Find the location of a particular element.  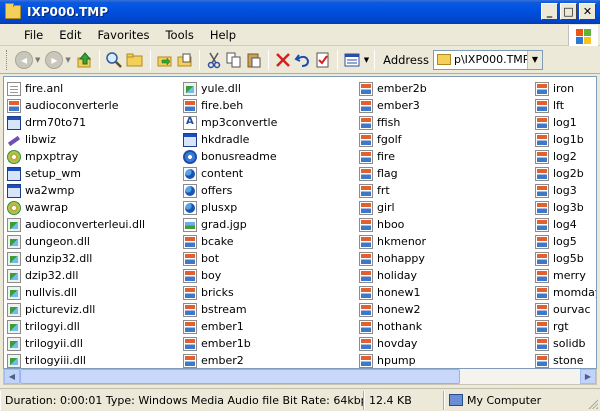

file-item: fire.beh is located at coordinates (230, 105).